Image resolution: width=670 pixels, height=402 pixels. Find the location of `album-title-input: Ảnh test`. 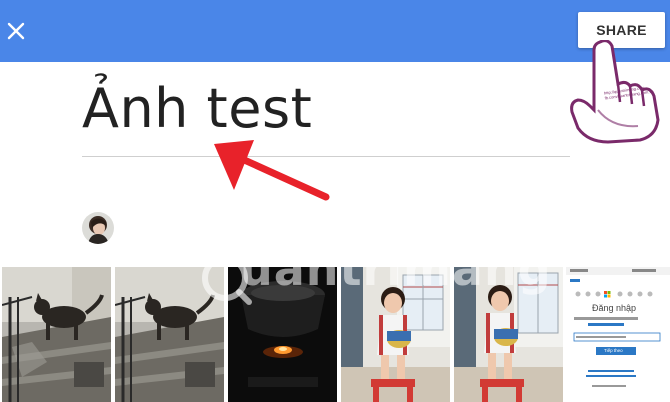

album-title-input: Ảnh test is located at coordinates (197, 109).